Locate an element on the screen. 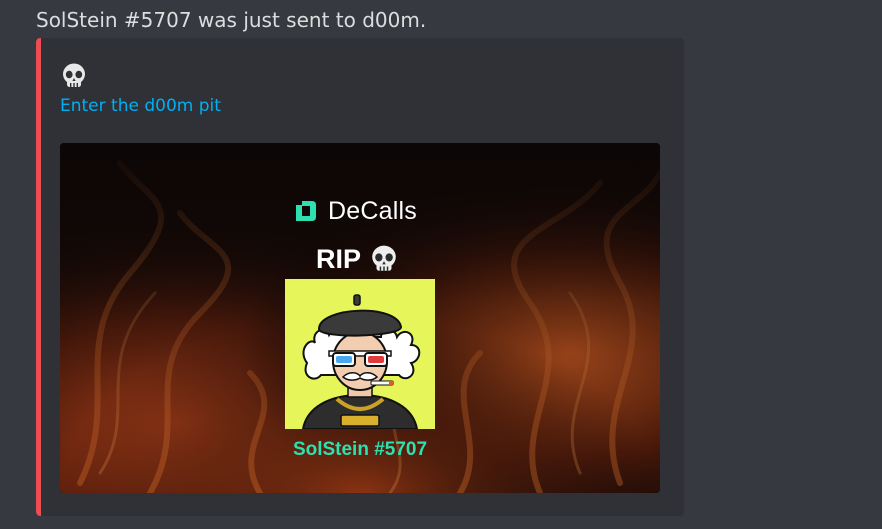 This screenshot has width=882, height=529. brand-name: DeCalls is located at coordinates (372, 210).